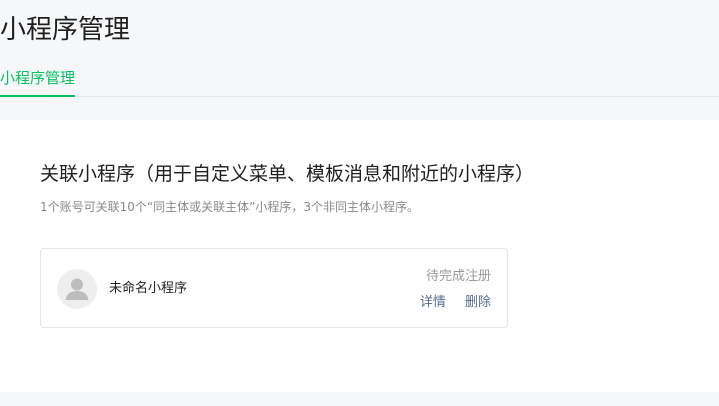 The width and height of the screenshot is (719, 406). I want to click on mini-program-actions: 详情 删除, so click(448, 302).